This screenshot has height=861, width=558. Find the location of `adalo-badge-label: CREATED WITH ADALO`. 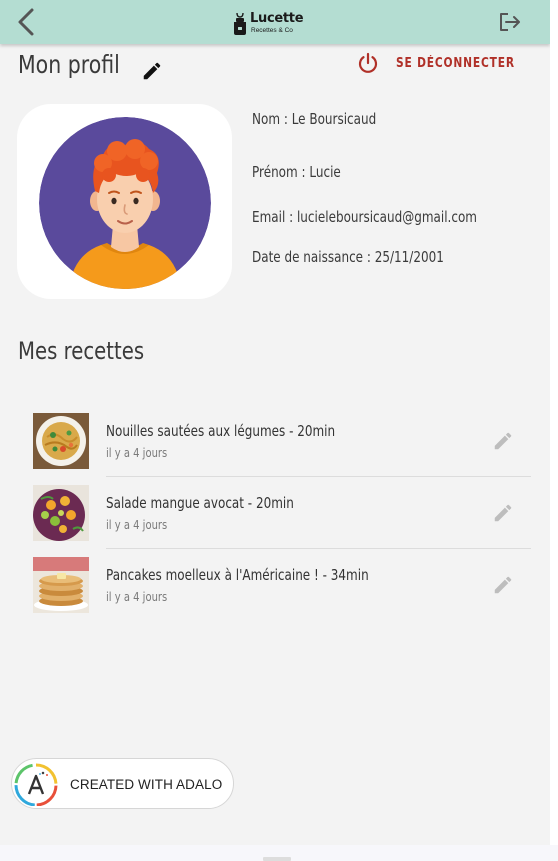

adalo-badge-label: CREATED WITH ADALO is located at coordinates (146, 784).